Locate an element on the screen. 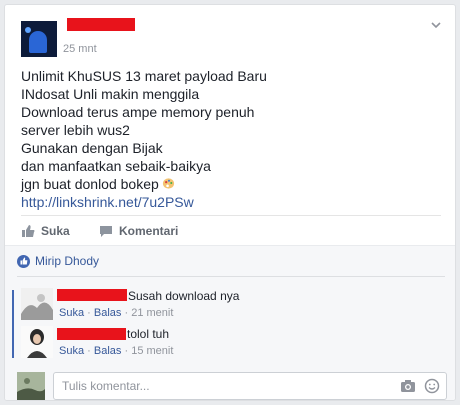 Image resolution: width=460 pixels, height=405 pixels. current-user-avatar is located at coordinates (31, 386).